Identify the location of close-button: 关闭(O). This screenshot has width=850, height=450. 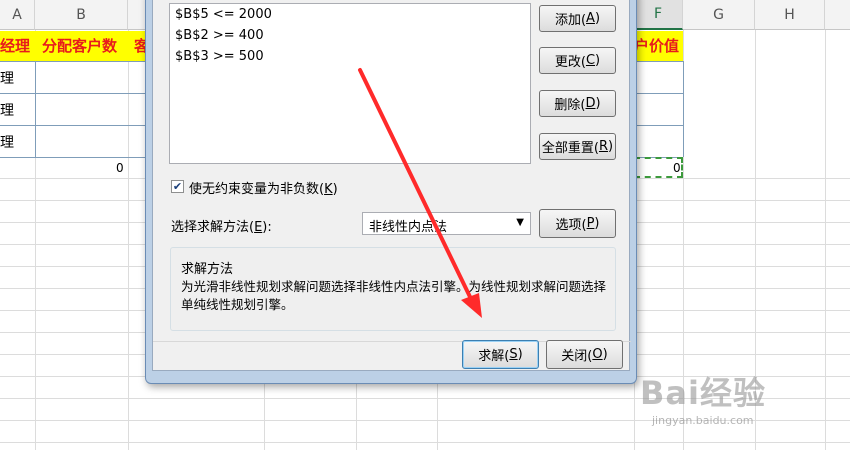
(584, 354).